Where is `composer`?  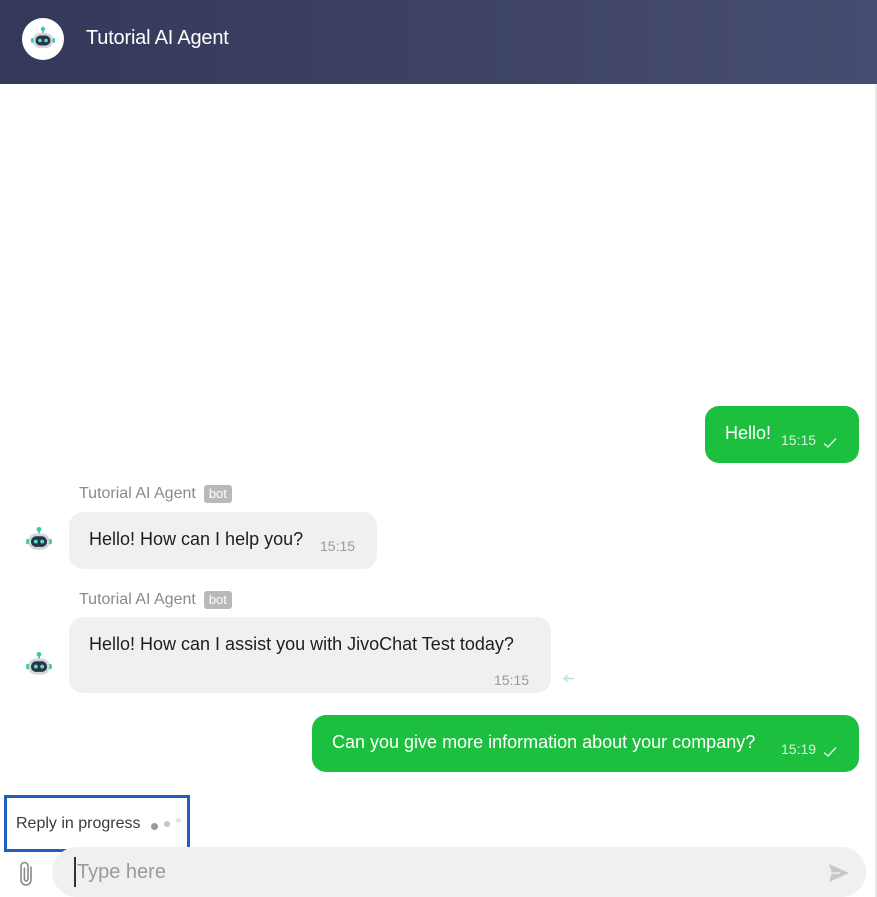
composer is located at coordinates (459, 872).